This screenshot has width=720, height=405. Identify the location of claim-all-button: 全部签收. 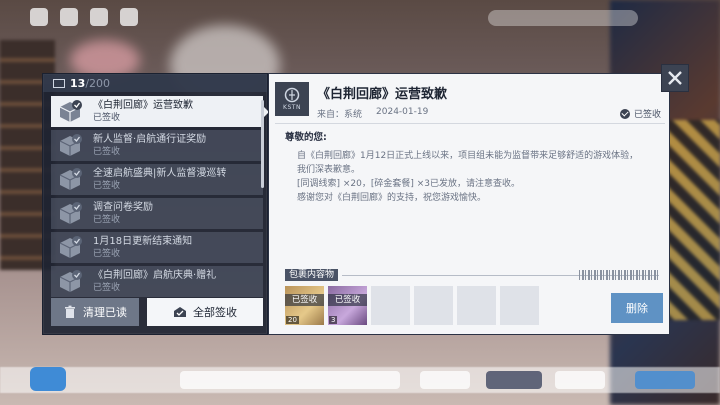
(205, 312).